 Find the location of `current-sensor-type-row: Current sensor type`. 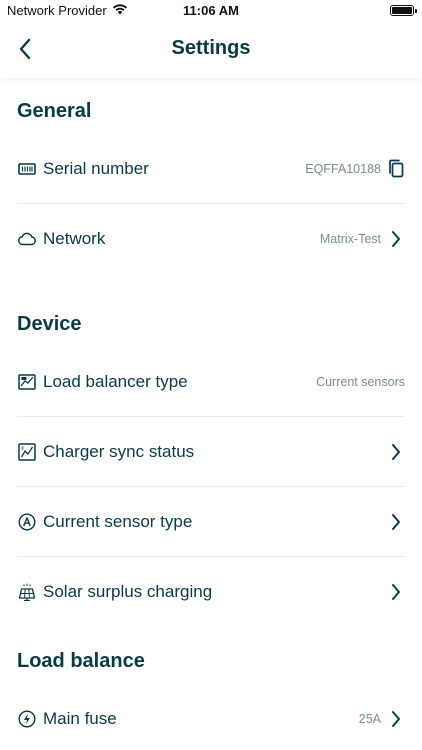

current-sensor-type-row: Current sensor type is located at coordinates (211, 522).